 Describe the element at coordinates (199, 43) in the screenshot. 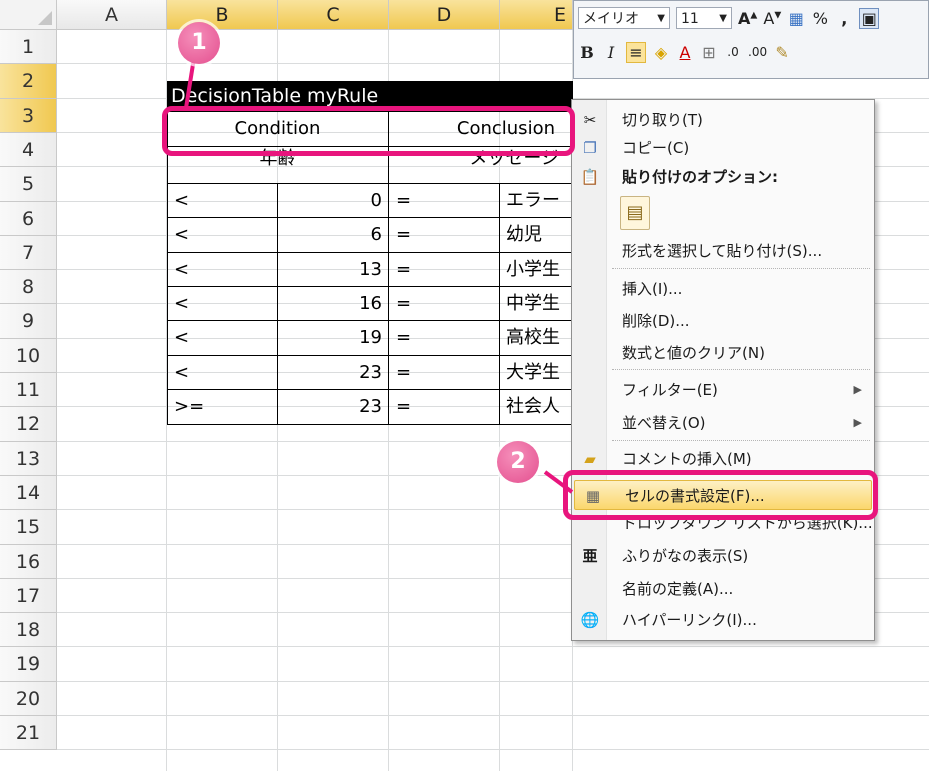

I see `step-badge-1: 1` at that location.